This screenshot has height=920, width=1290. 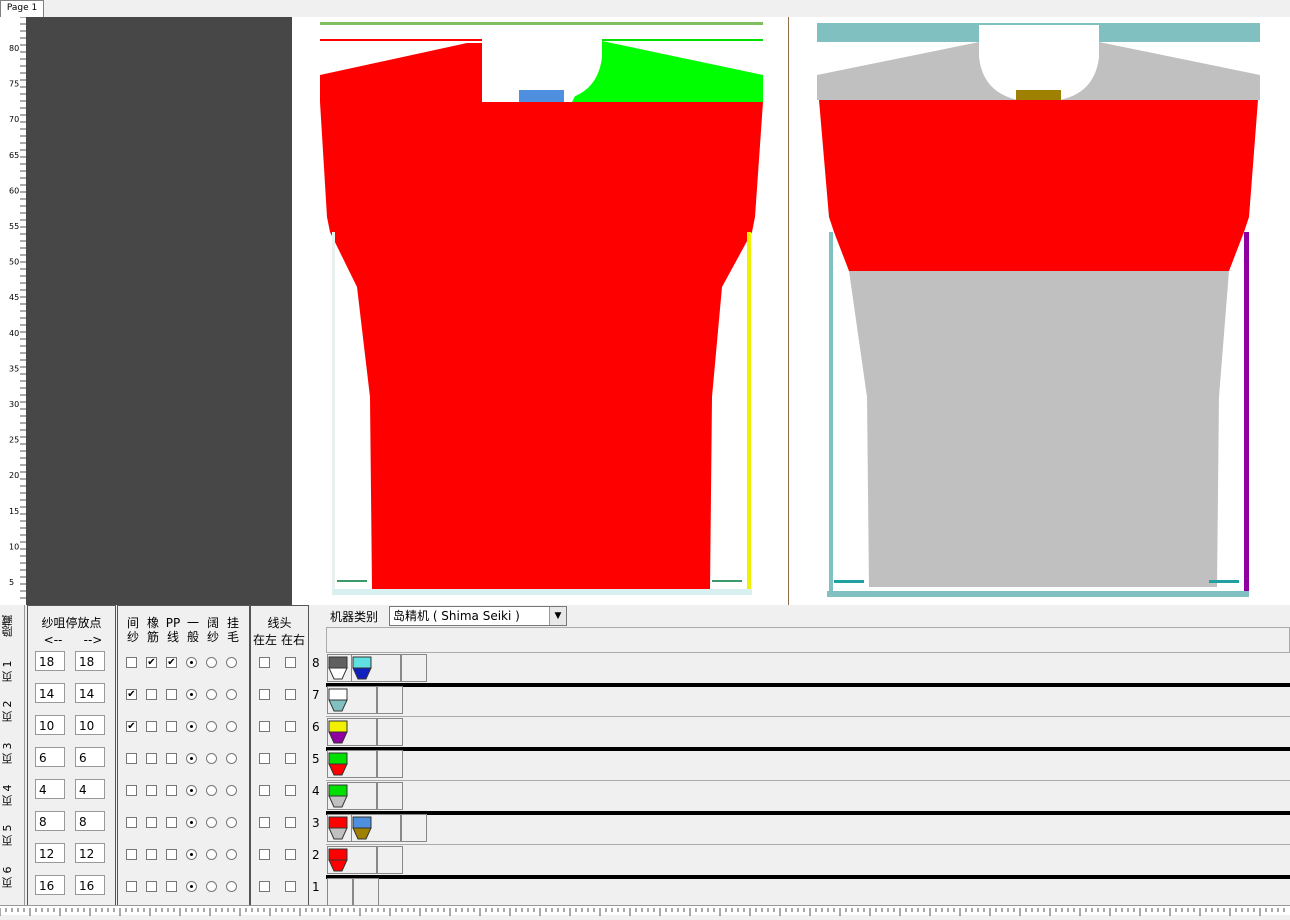 I want to click on side-tab-page-3: 页 3, so click(x=11, y=753).